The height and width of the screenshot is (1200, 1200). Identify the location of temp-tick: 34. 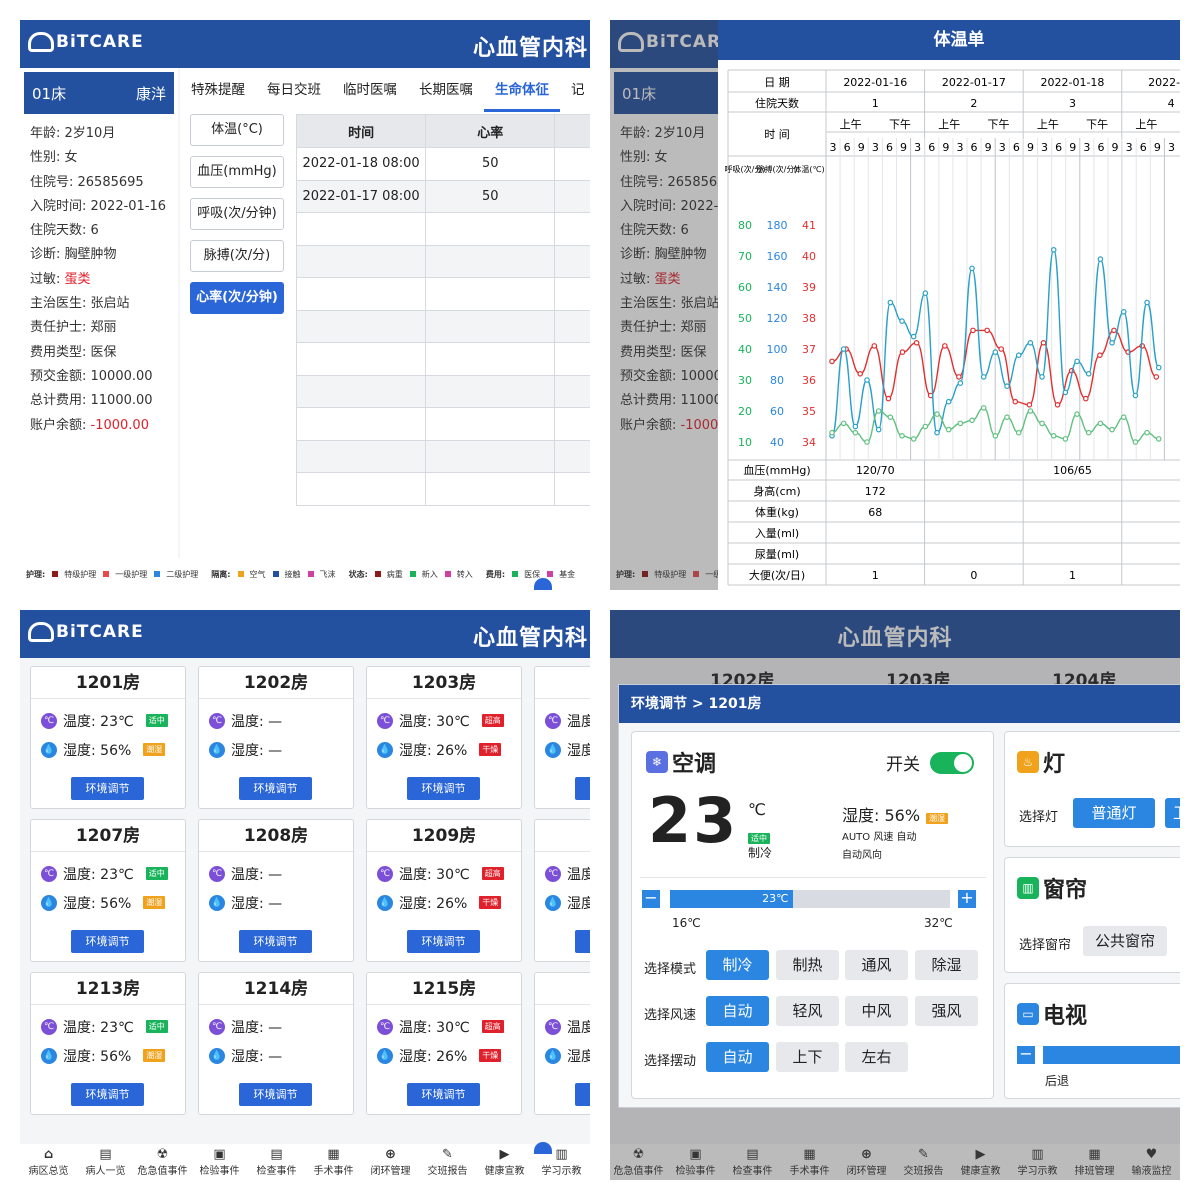
(809, 442).